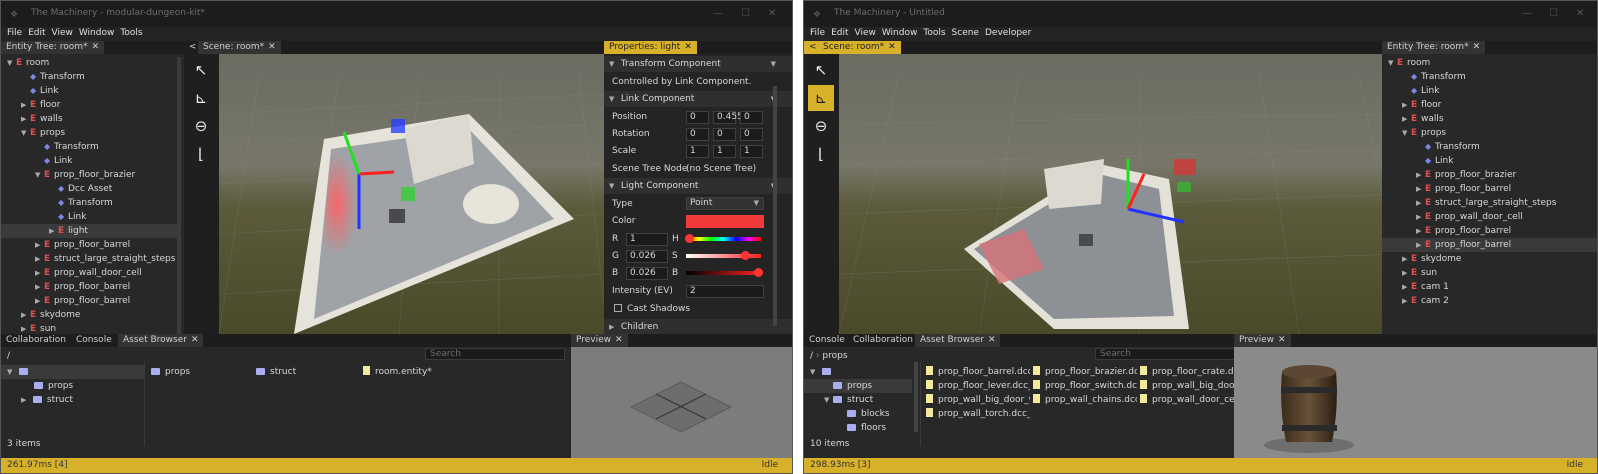 This screenshot has height=474, width=1598. What do you see at coordinates (1085, 372) in the screenshot?
I see `asset-item: prop_floor_brazier.dcc_` at bounding box center [1085, 372].